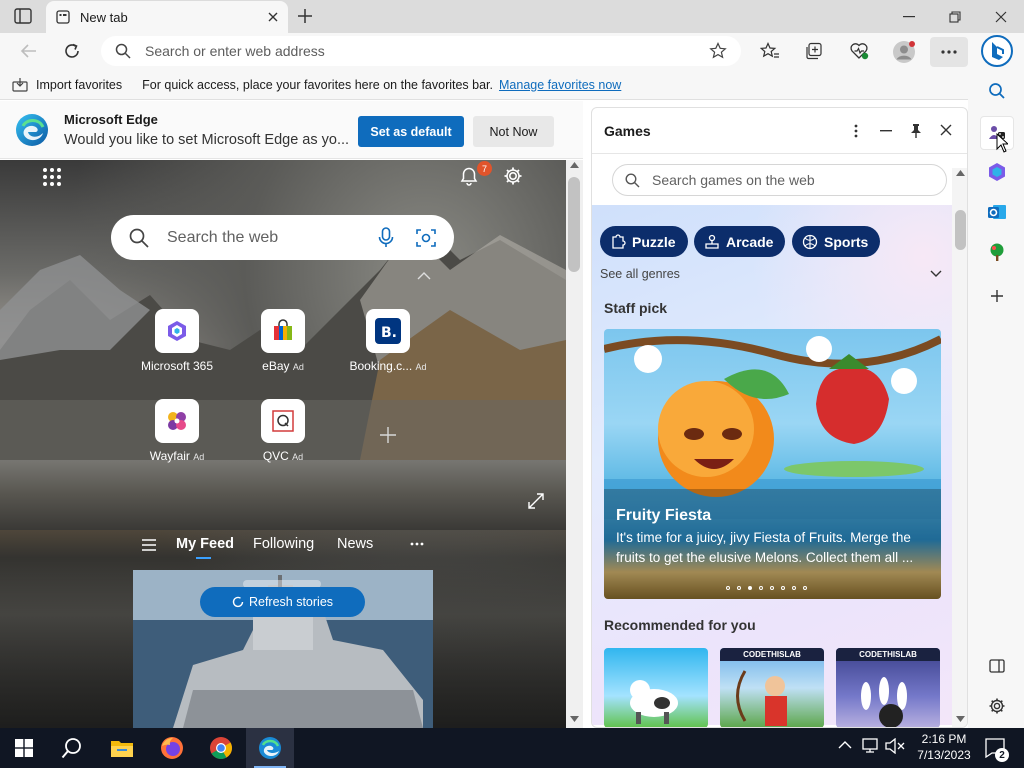  What do you see at coordinates (955, 16) in the screenshot?
I see `restore-icon` at bounding box center [955, 16].